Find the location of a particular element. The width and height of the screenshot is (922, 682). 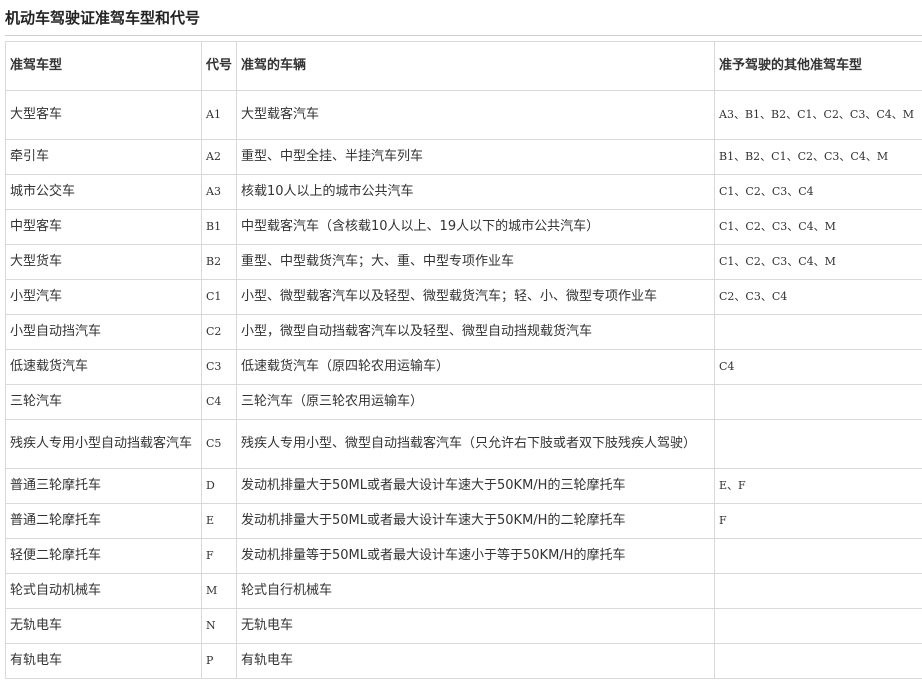

table-row: 有轨电车 P 有轨电车 is located at coordinates (463, 661).